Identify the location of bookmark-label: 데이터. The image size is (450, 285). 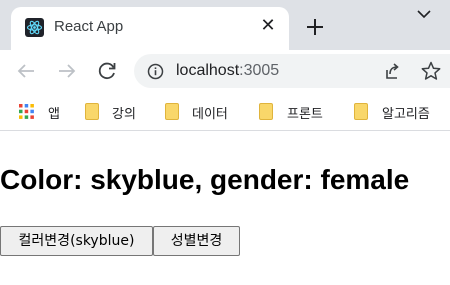
(210, 114).